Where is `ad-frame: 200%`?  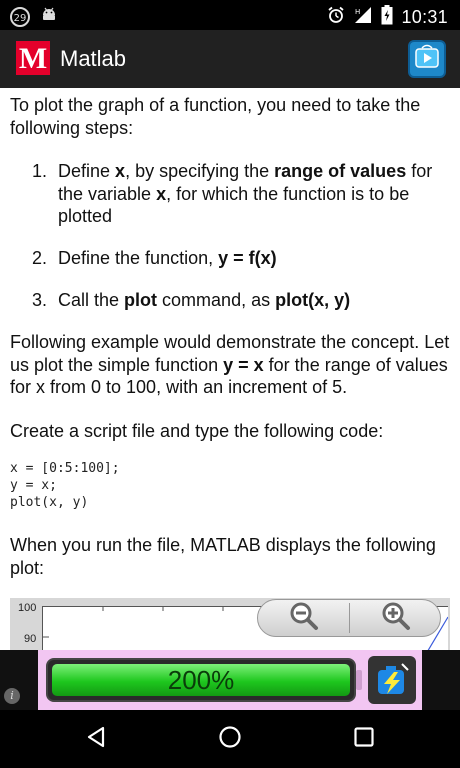
ad-frame: 200% is located at coordinates (230, 680).